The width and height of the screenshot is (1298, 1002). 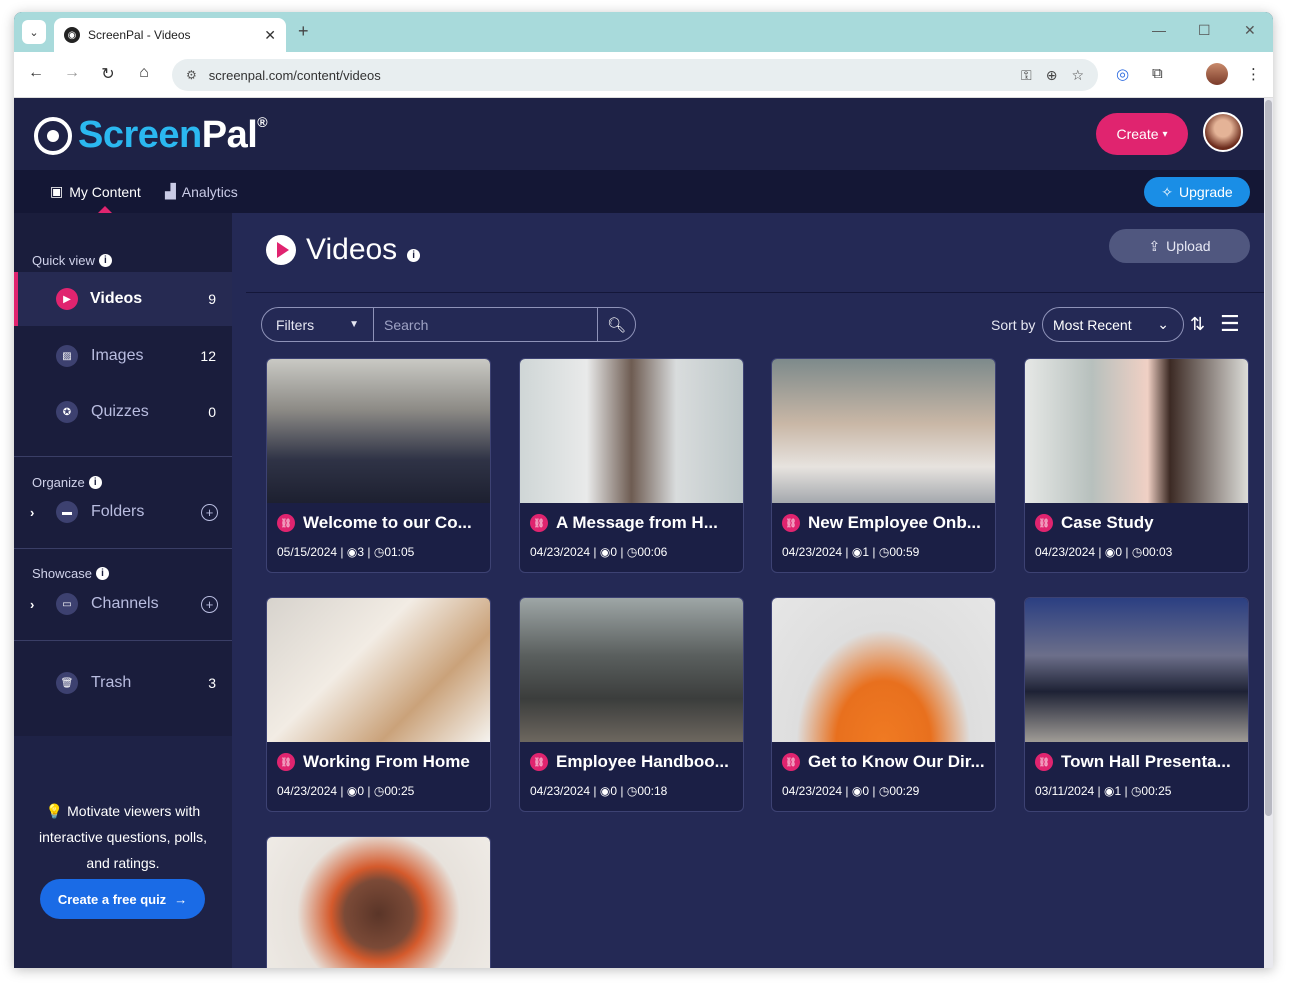 What do you see at coordinates (303, 31) in the screenshot?
I see `new-tab-button: +` at bounding box center [303, 31].